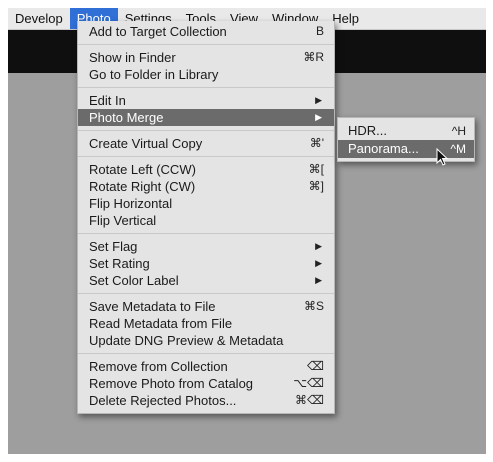  What do you see at coordinates (206, 280) in the screenshot?
I see `menu-item-set-color-label: Set Color Label ▶` at bounding box center [206, 280].